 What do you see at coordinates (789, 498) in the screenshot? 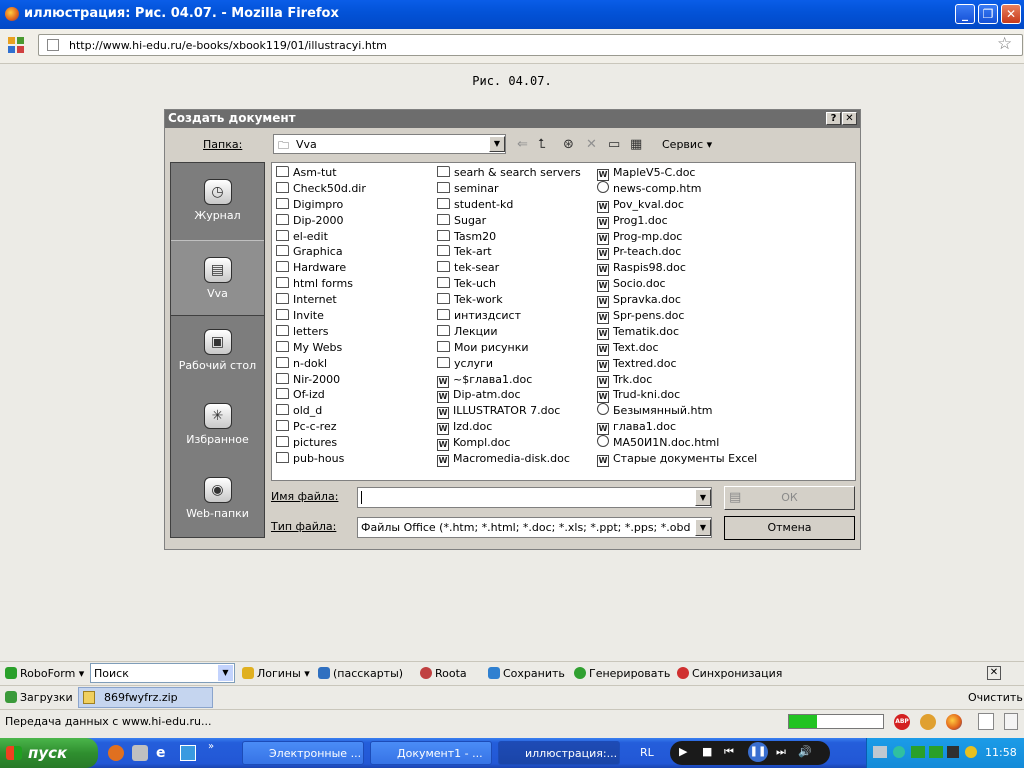
I see `ok-button: ▤ ОК` at bounding box center [789, 498].